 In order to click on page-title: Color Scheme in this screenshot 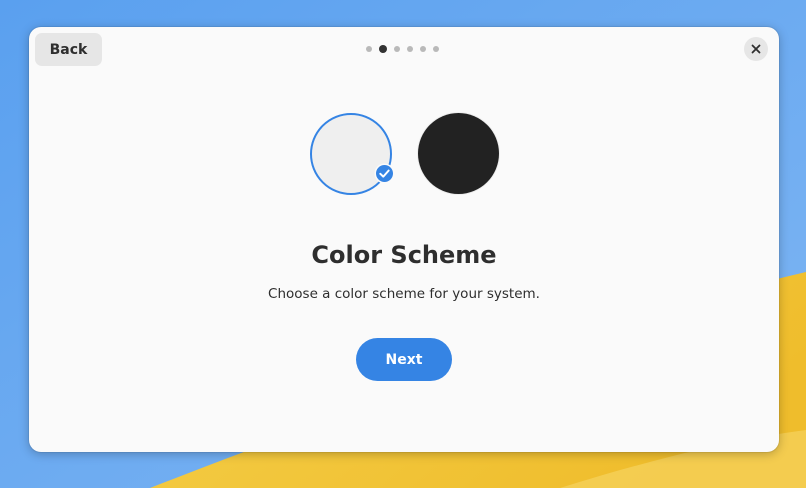, I will do `click(404, 255)`.